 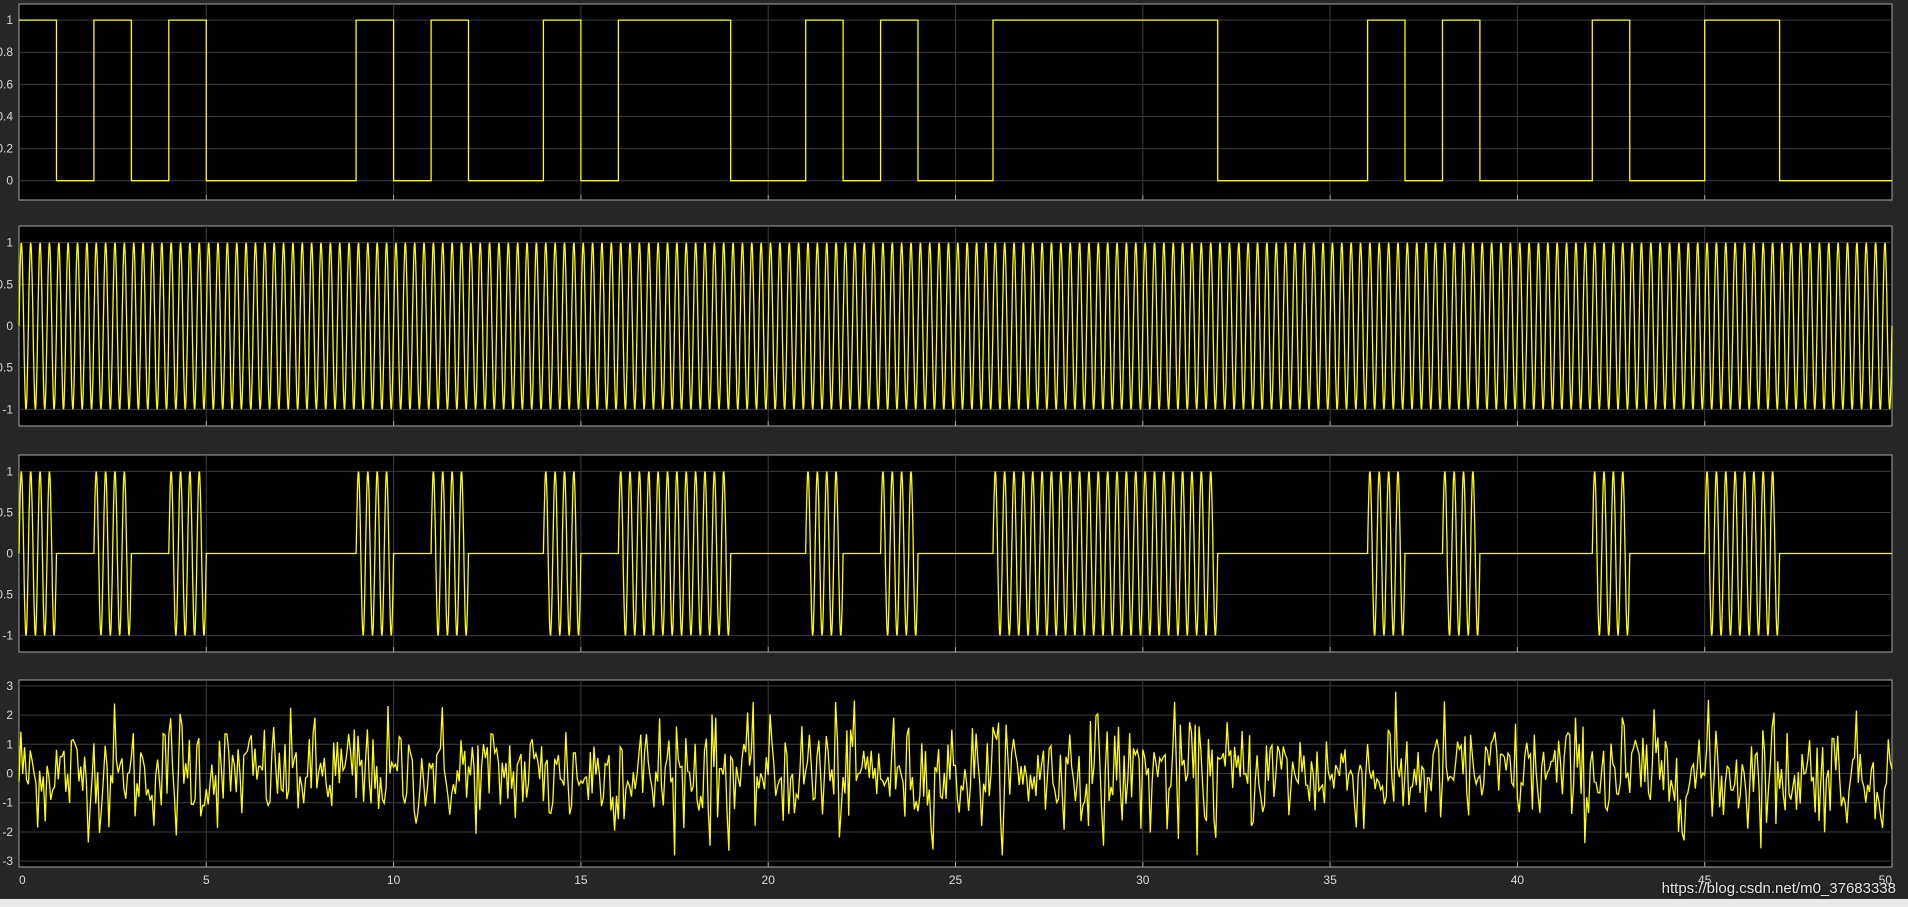 I want to click on x-tick-label: 15, so click(x=581, y=880).